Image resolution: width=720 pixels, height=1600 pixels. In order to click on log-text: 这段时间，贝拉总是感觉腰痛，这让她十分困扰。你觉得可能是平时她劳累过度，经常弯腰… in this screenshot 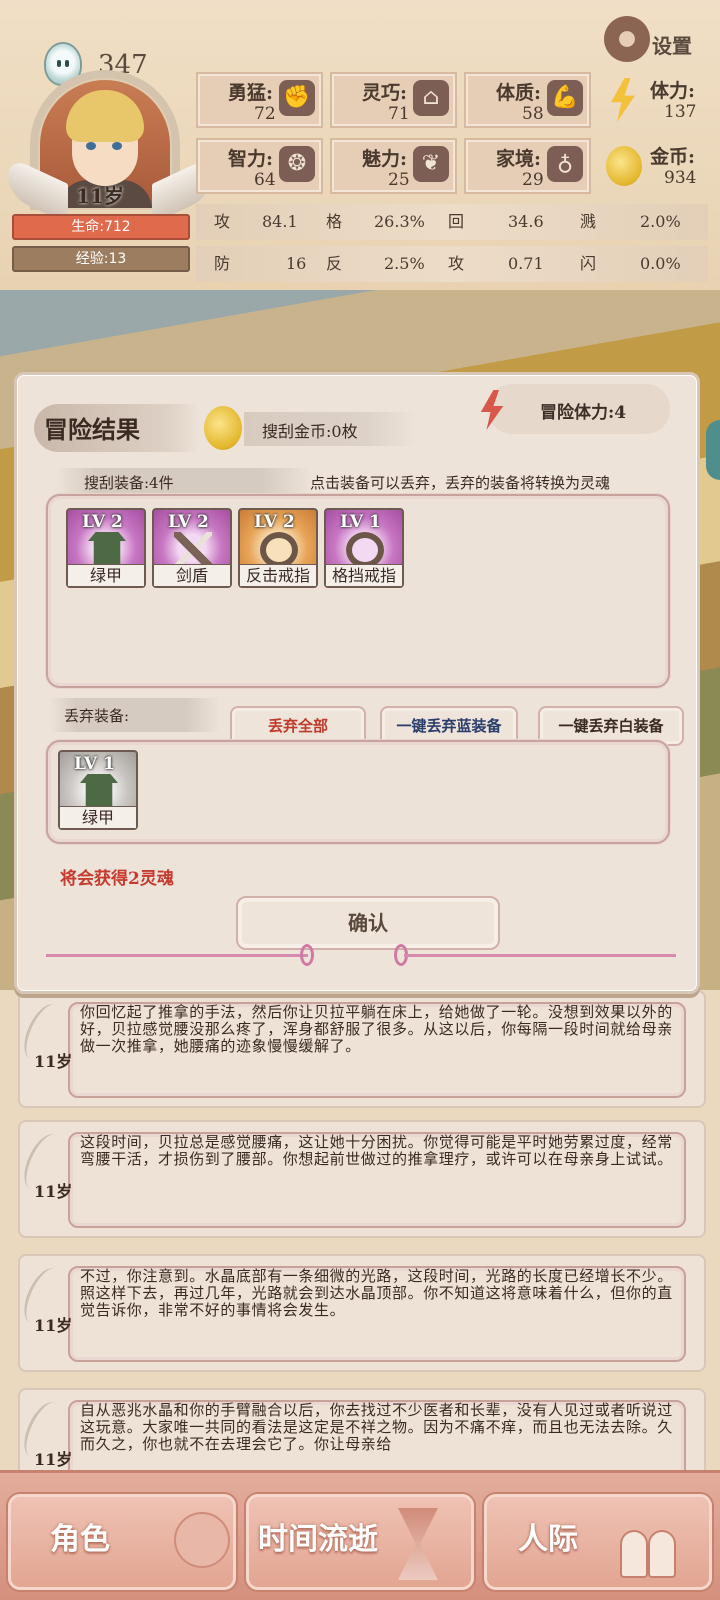, I will do `click(376, 1150)`.